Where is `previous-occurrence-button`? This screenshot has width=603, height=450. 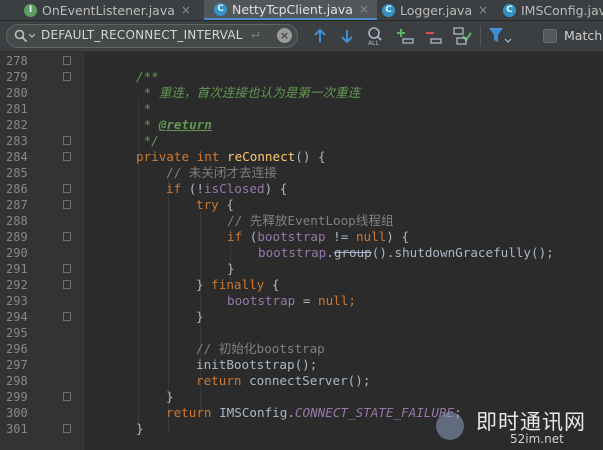 previous-occurrence-button is located at coordinates (320, 36).